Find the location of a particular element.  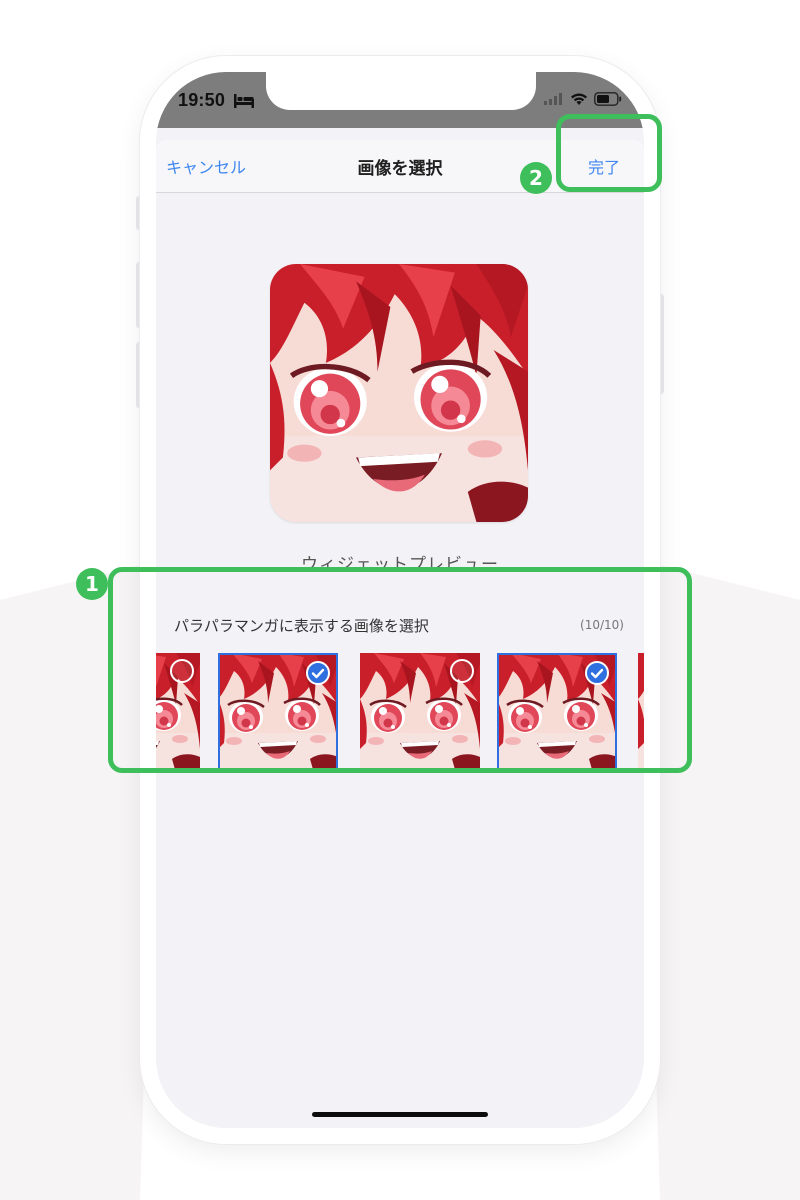

wifi-icon is located at coordinates (579, 99).